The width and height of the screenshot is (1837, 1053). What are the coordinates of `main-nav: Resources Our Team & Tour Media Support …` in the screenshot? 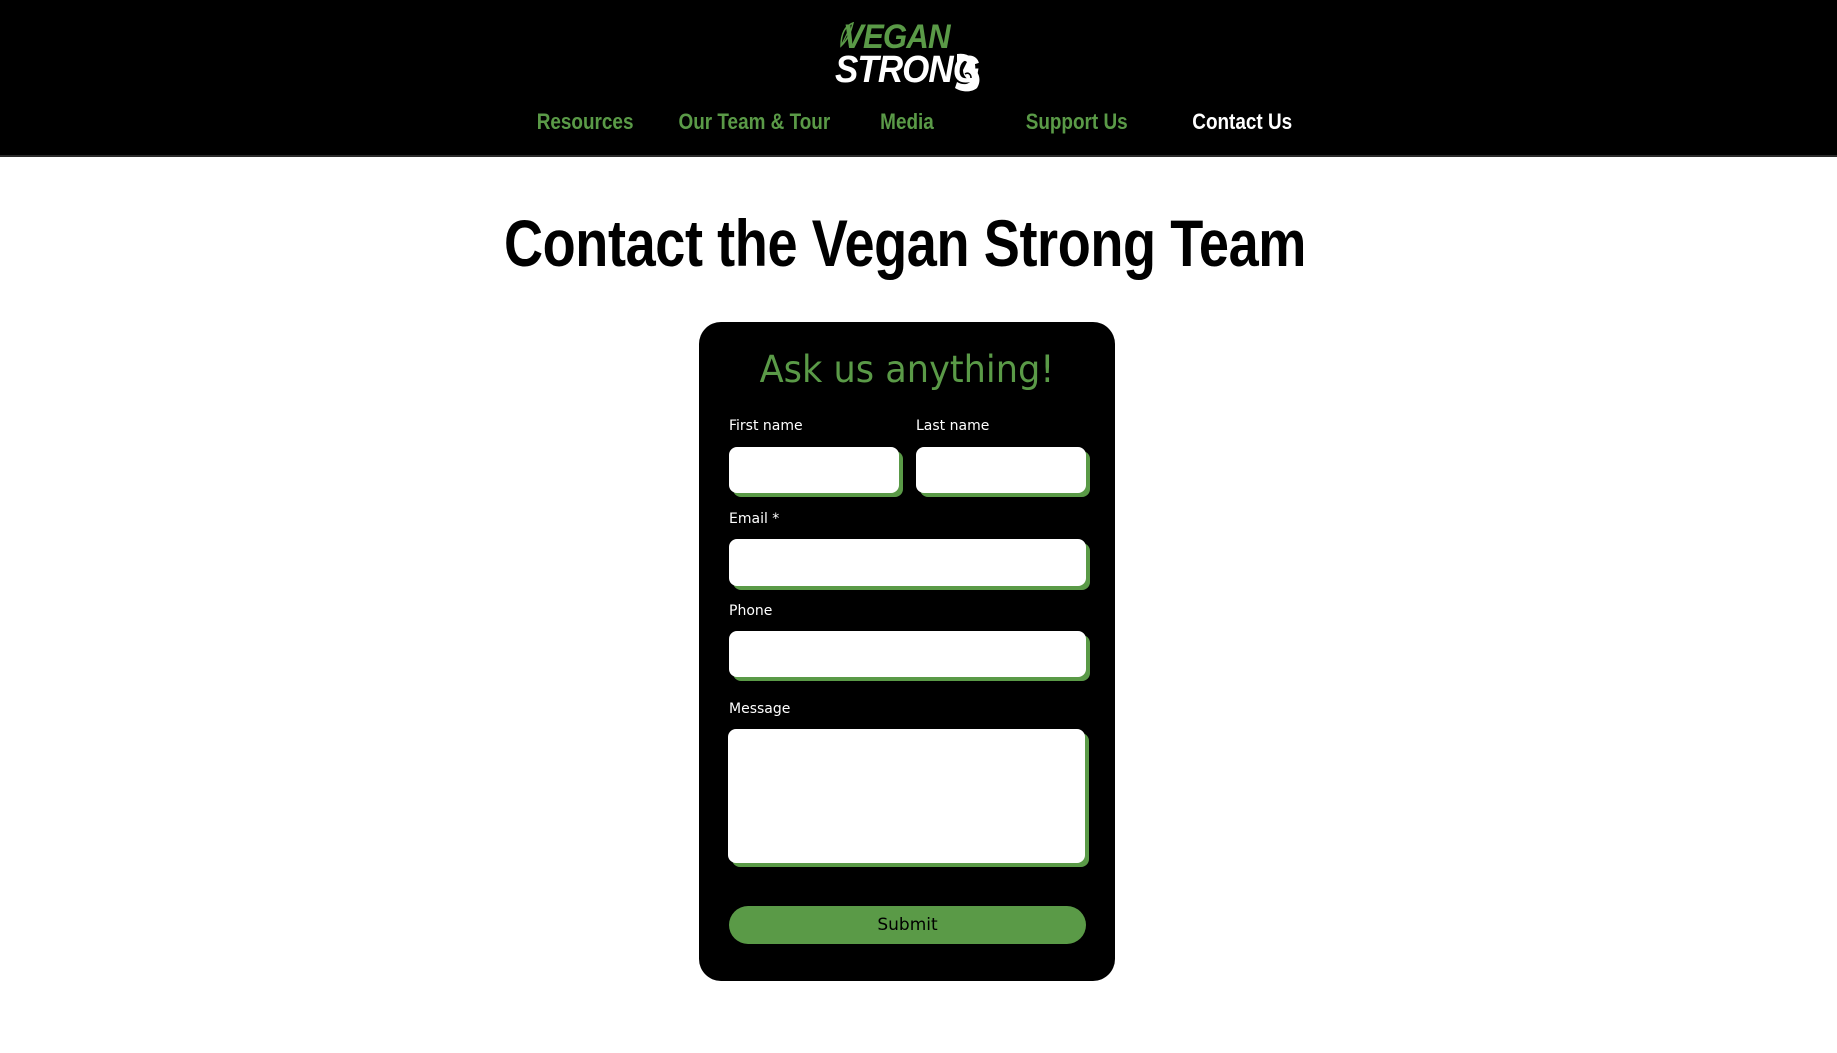 It's located at (918, 124).